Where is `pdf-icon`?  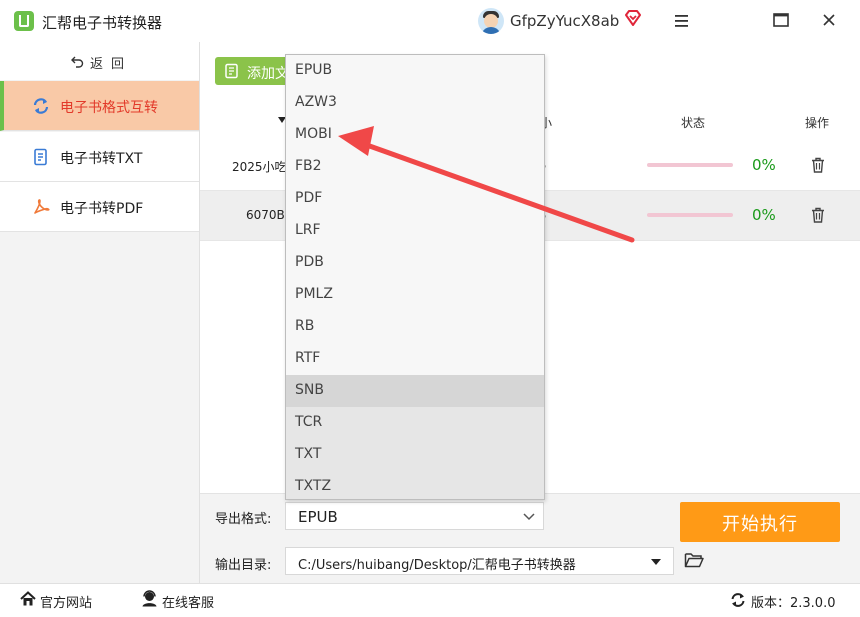
pdf-icon is located at coordinates (42, 206).